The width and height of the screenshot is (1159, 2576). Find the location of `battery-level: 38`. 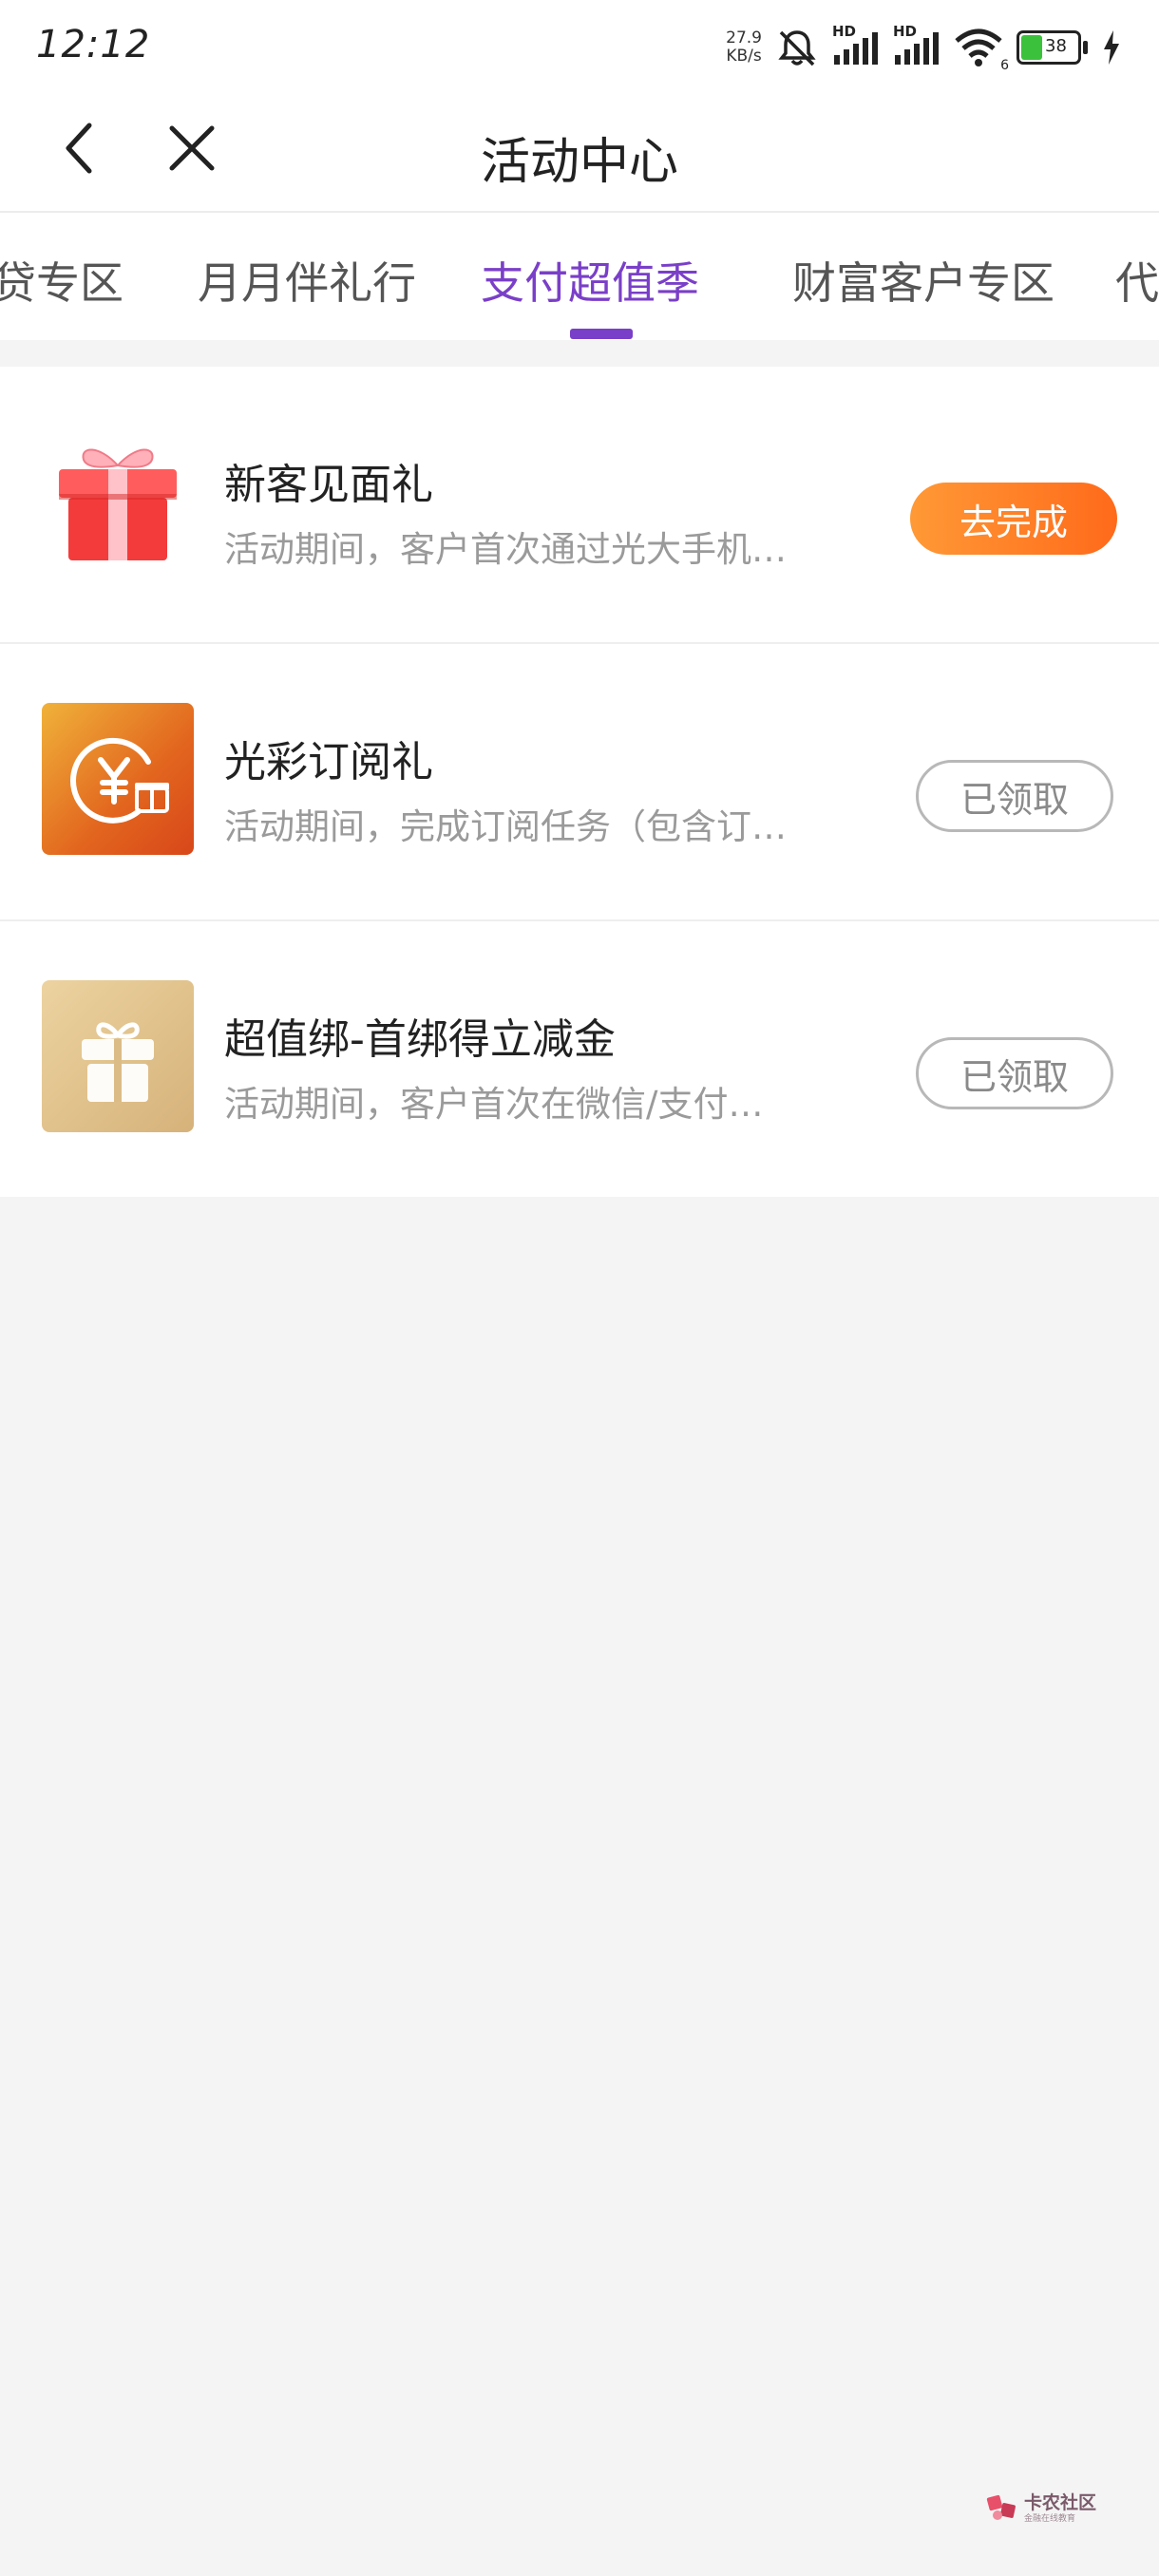

battery-level: 38 is located at coordinates (1056, 46).